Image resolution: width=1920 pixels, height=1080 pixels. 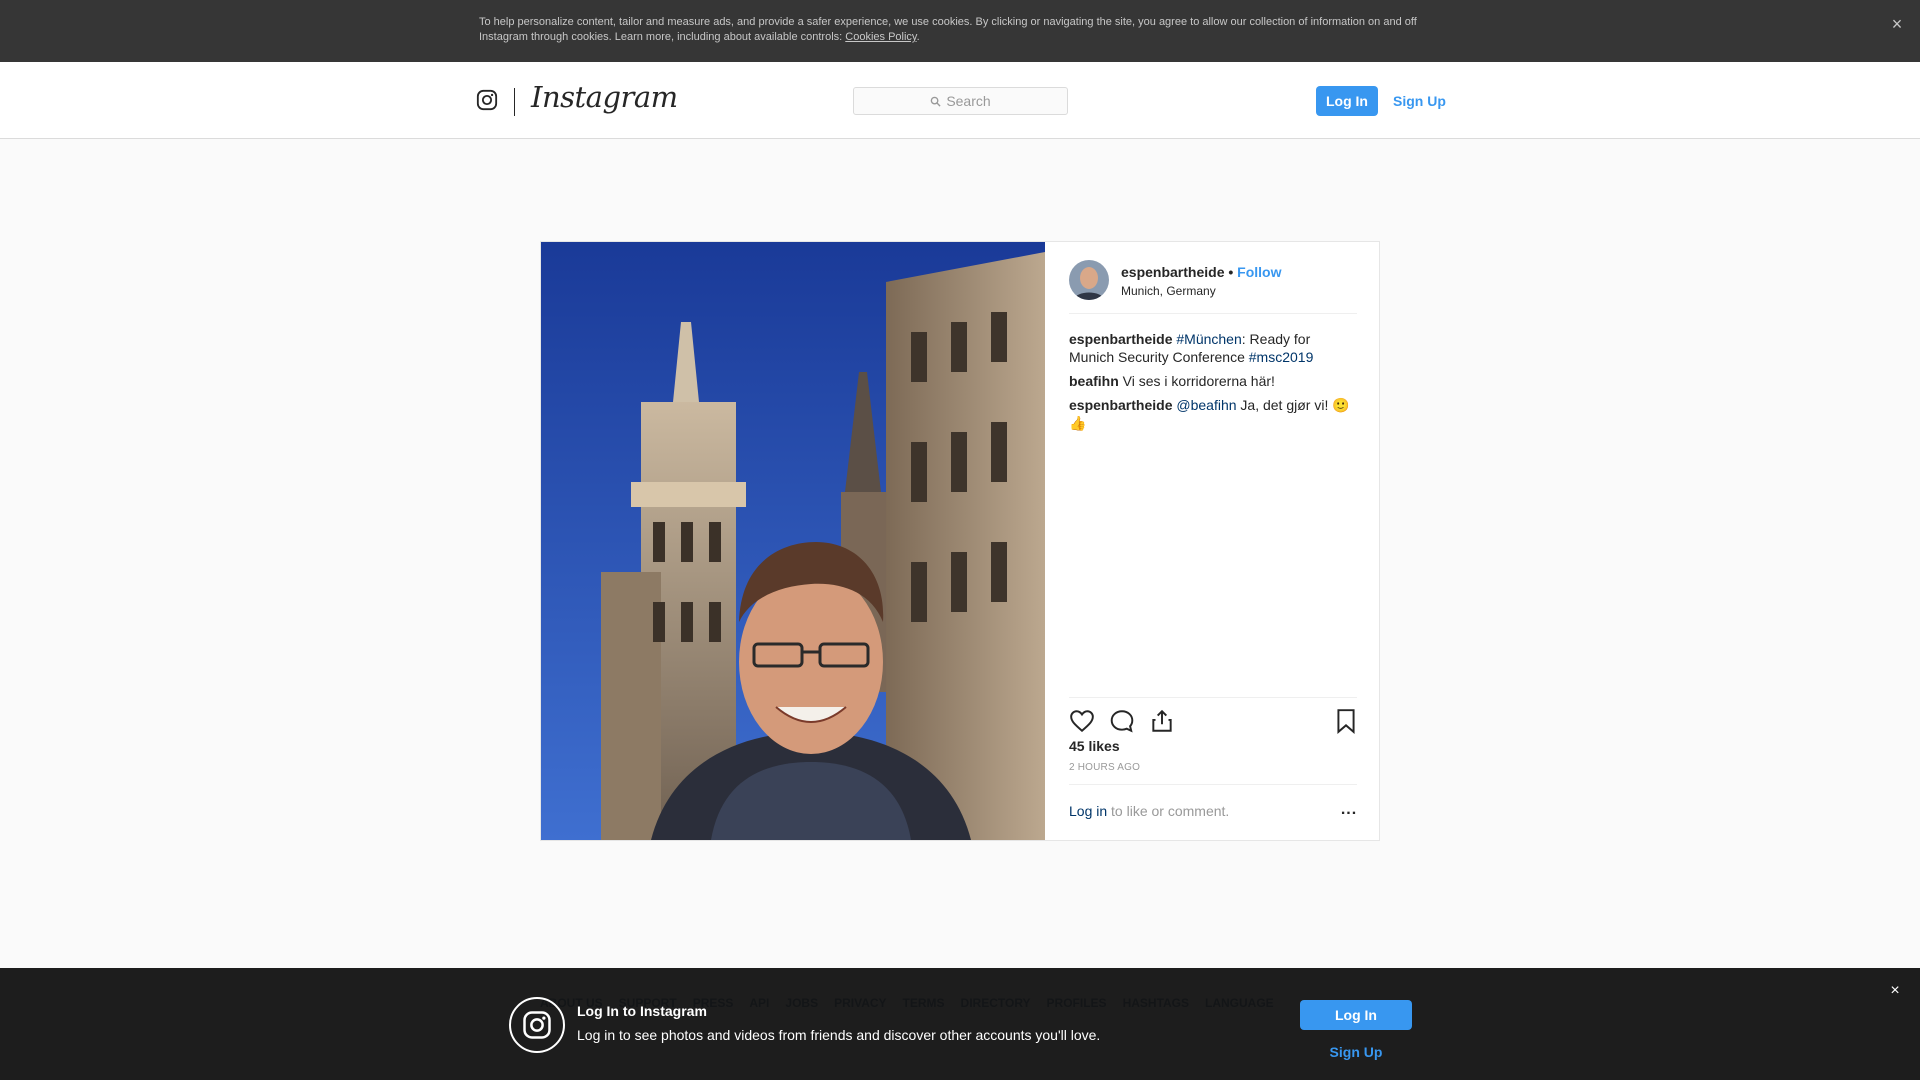 I want to click on login-link: Log in, so click(x=1088, y=811).